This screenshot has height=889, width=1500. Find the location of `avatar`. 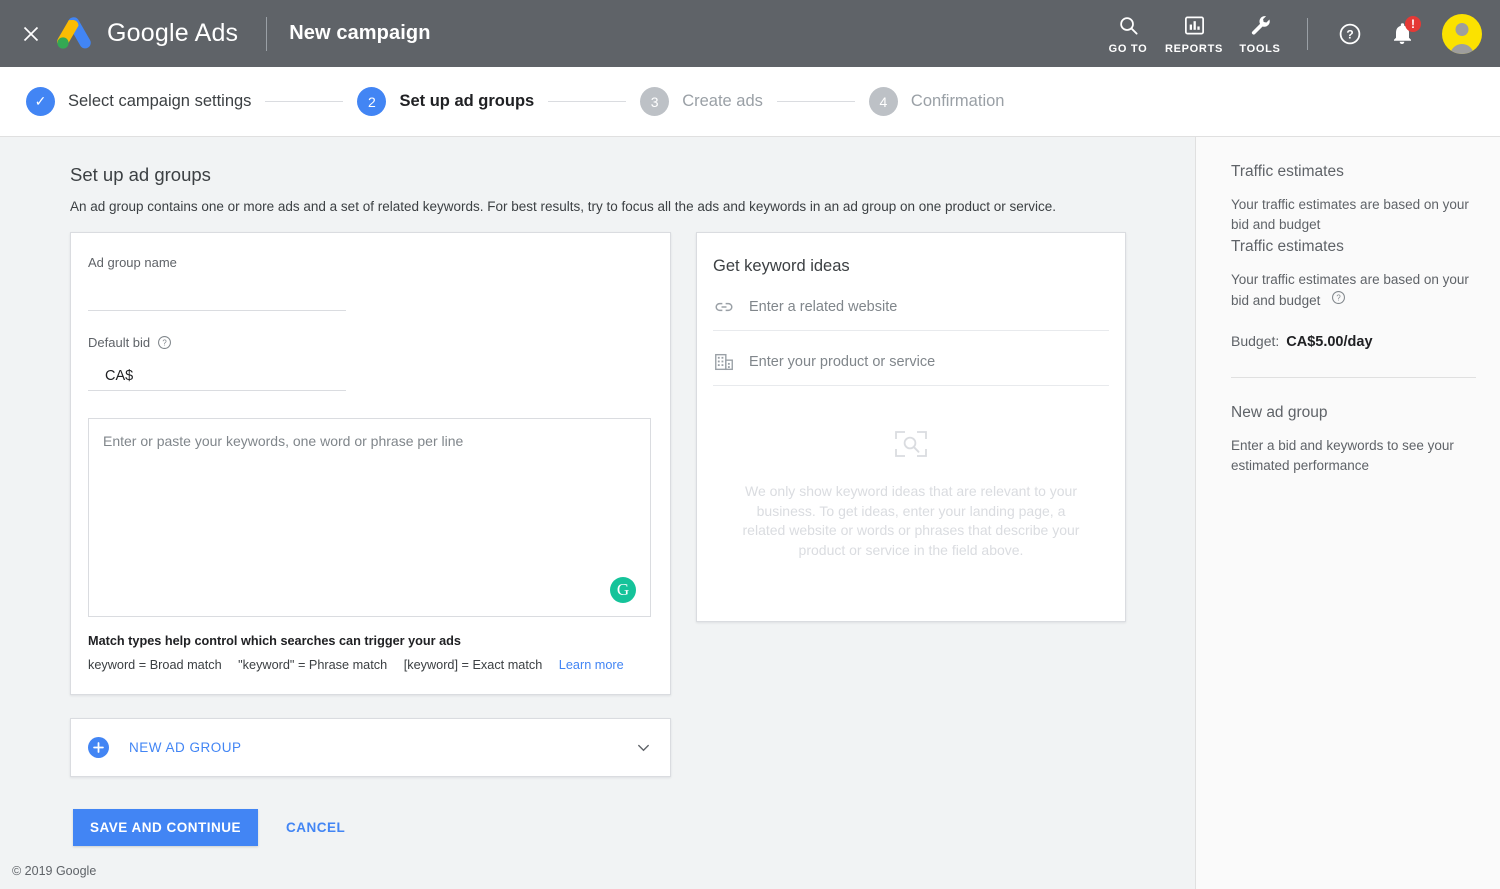

avatar is located at coordinates (1462, 33).